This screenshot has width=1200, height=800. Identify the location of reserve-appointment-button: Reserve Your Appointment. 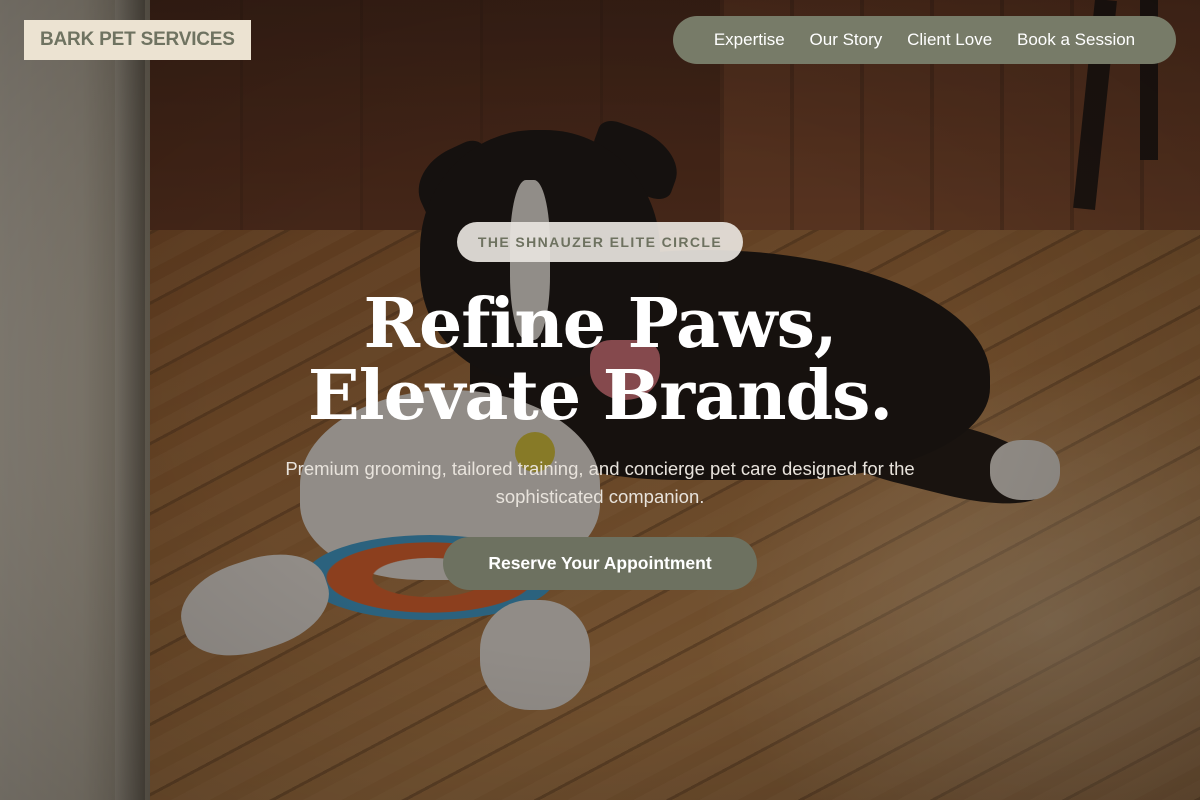
(600, 563).